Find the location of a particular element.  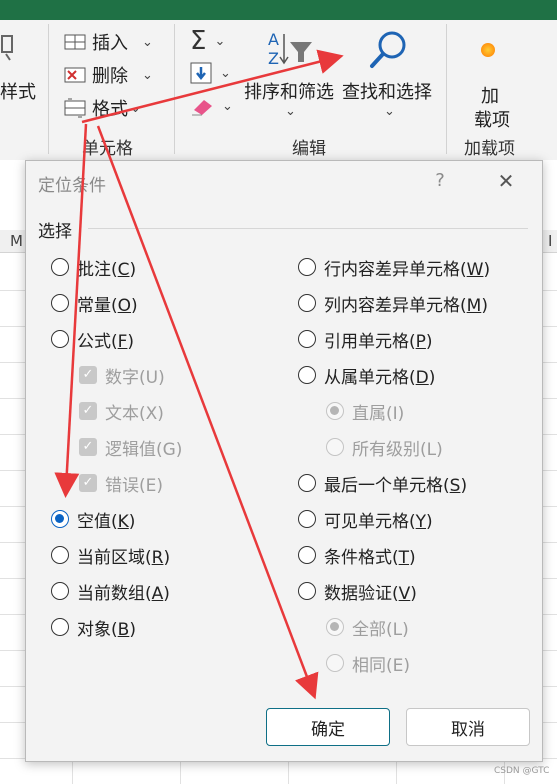

watermark: CSDN @GTC is located at coordinates (522, 771).